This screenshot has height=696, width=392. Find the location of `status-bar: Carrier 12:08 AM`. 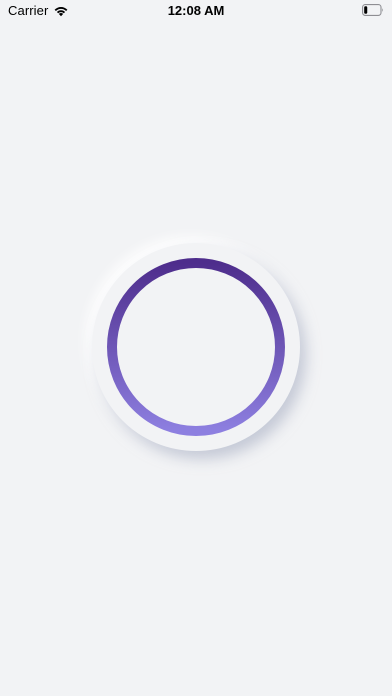

status-bar: Carrier 12:08 AM is located at coordinates (196, 11).